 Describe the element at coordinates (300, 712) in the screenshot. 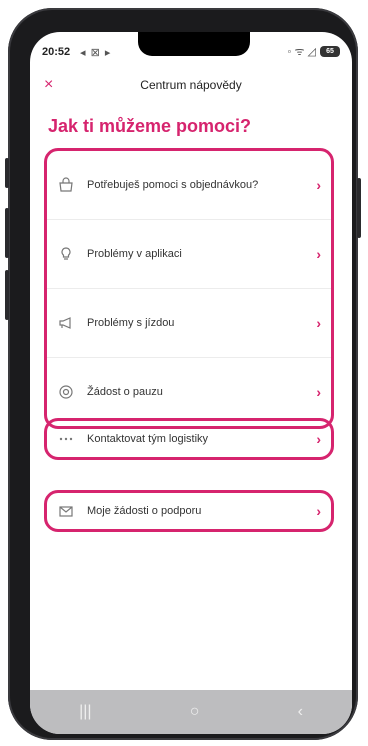

I see `back-button: ‹` at that location.